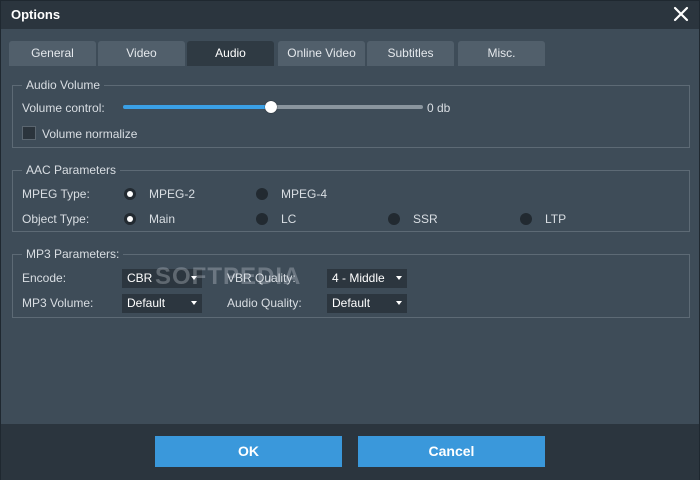 Image resolution: width=700 pixels, height=480 pixels. I want to click on volume-normalize-label: Volume normalize, so click(90, 134).